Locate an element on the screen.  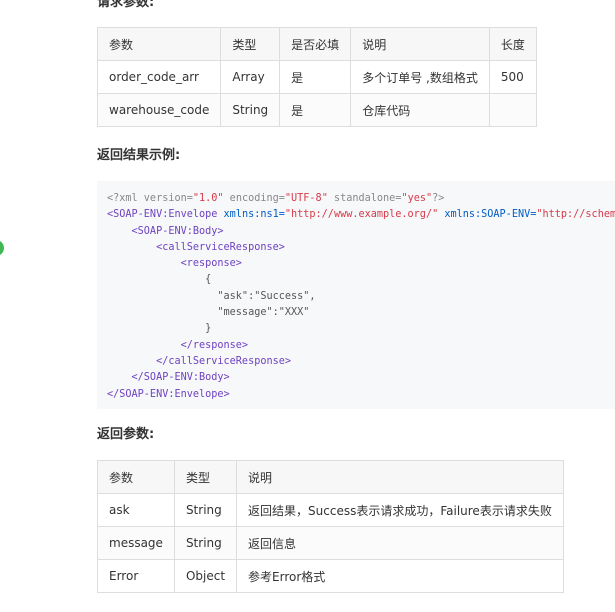
table-cell: warehouse_code is located at coordinates (159, 110).